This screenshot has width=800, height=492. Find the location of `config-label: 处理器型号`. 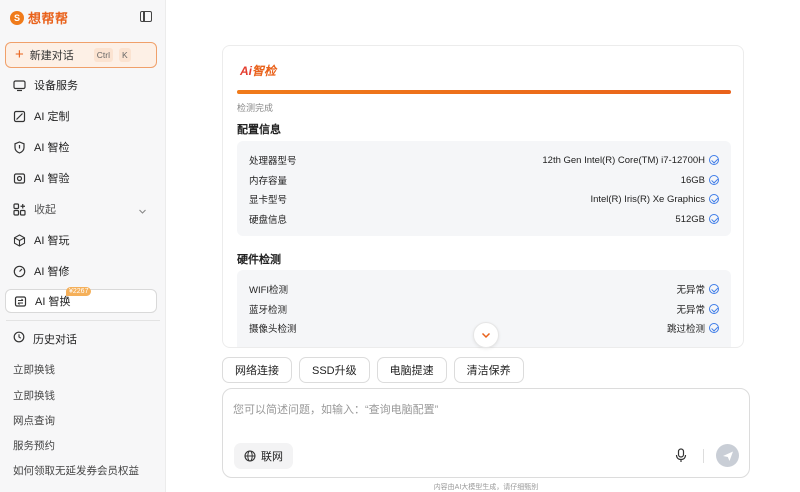

config-label: 处理器型号 is located at coordinates (273, 161).